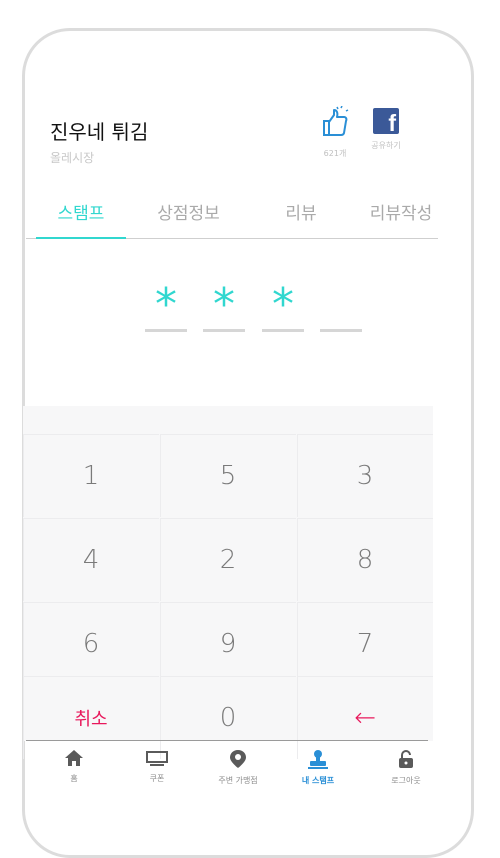  What do you see at coordinates (283, 306) in the screenshot?
I see `pin-slot-3: *` at bounding box center [283, 306].